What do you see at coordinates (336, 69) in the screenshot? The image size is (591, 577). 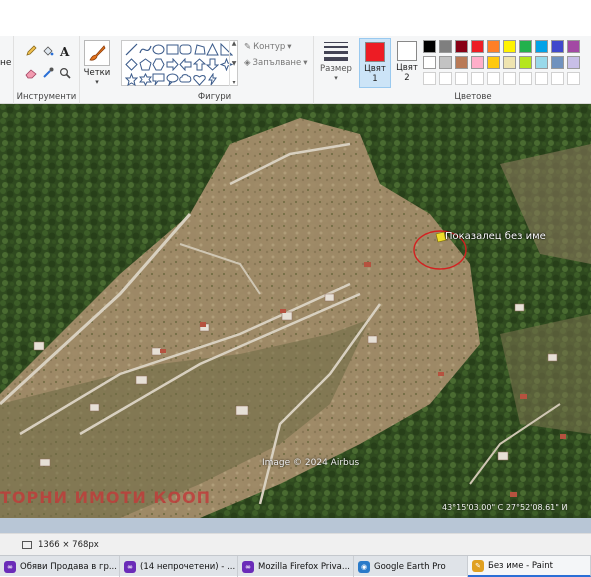 I see `size-label: Размер` at bounding box center [336, 69].